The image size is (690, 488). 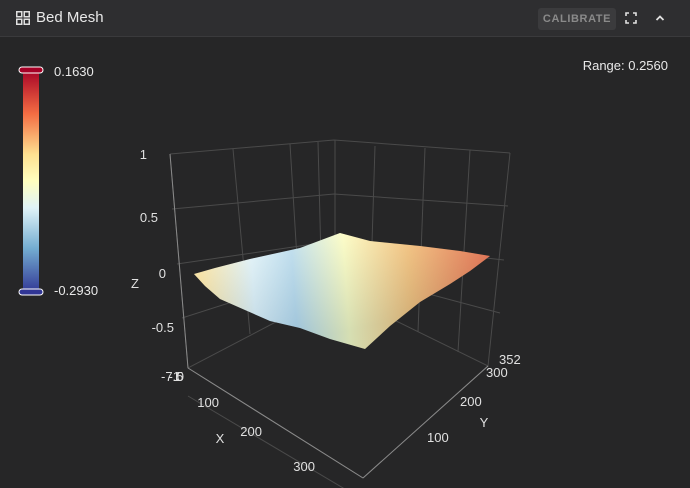 I want to click on x-tick-label: 300, so click(x=304, y=466).